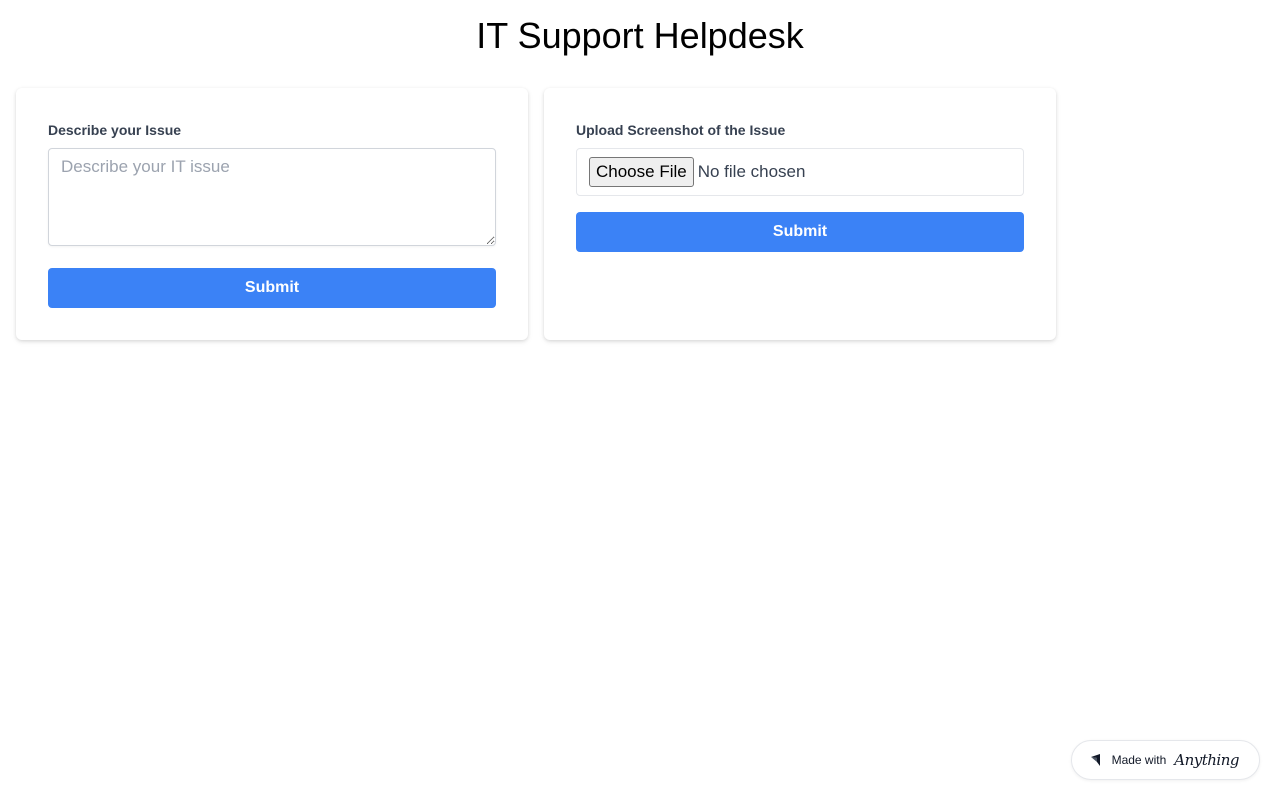  I want to click on file-status-text: No file chosen, so click(751, 171).